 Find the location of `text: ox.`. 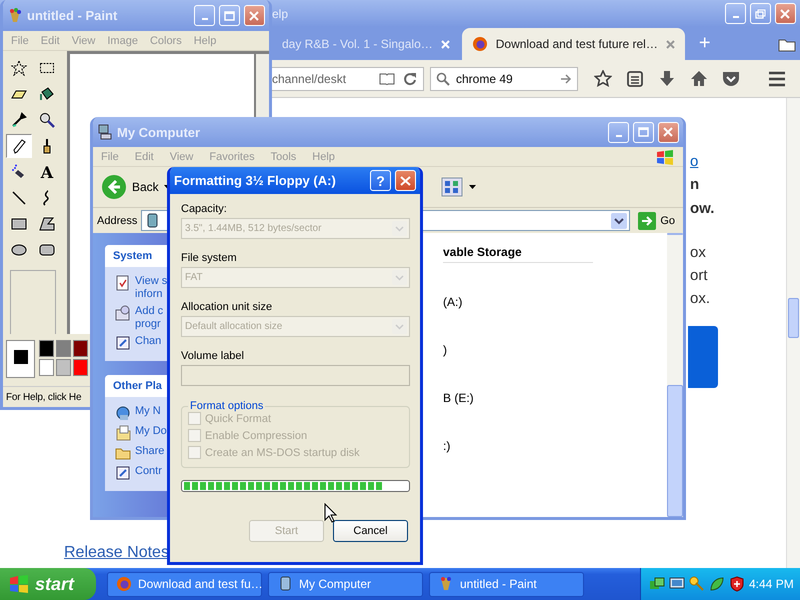

text: ox. is located at coordinates (699, 299).